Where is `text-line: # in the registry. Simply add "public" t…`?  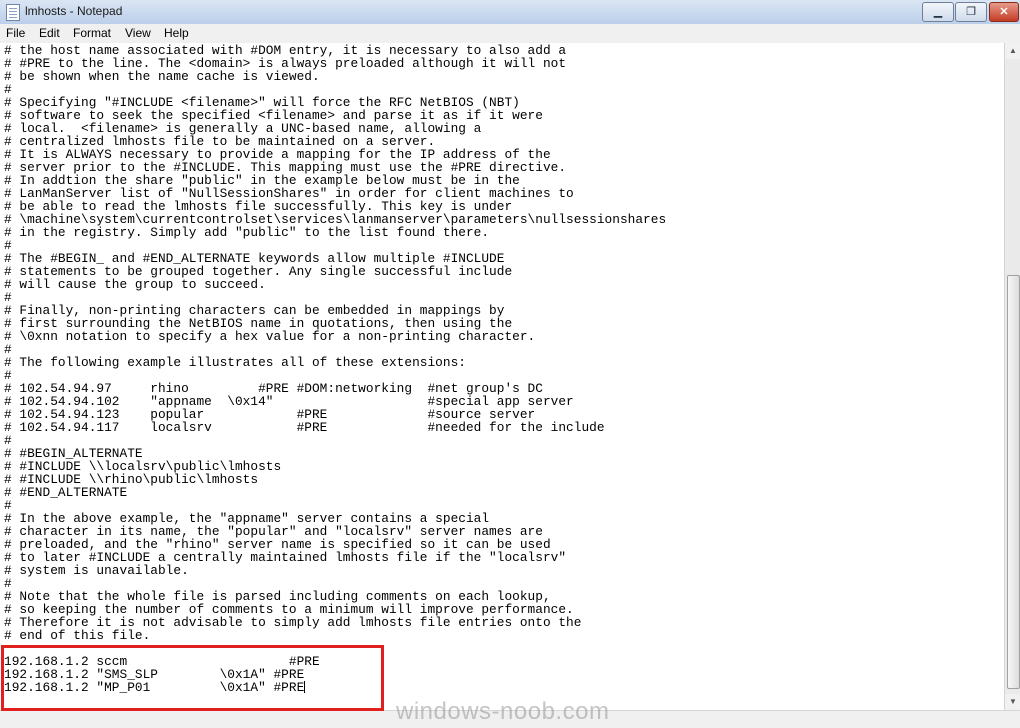 text-line: # in the registry. Simply add "public" t… is located at coordinates (247, 232).